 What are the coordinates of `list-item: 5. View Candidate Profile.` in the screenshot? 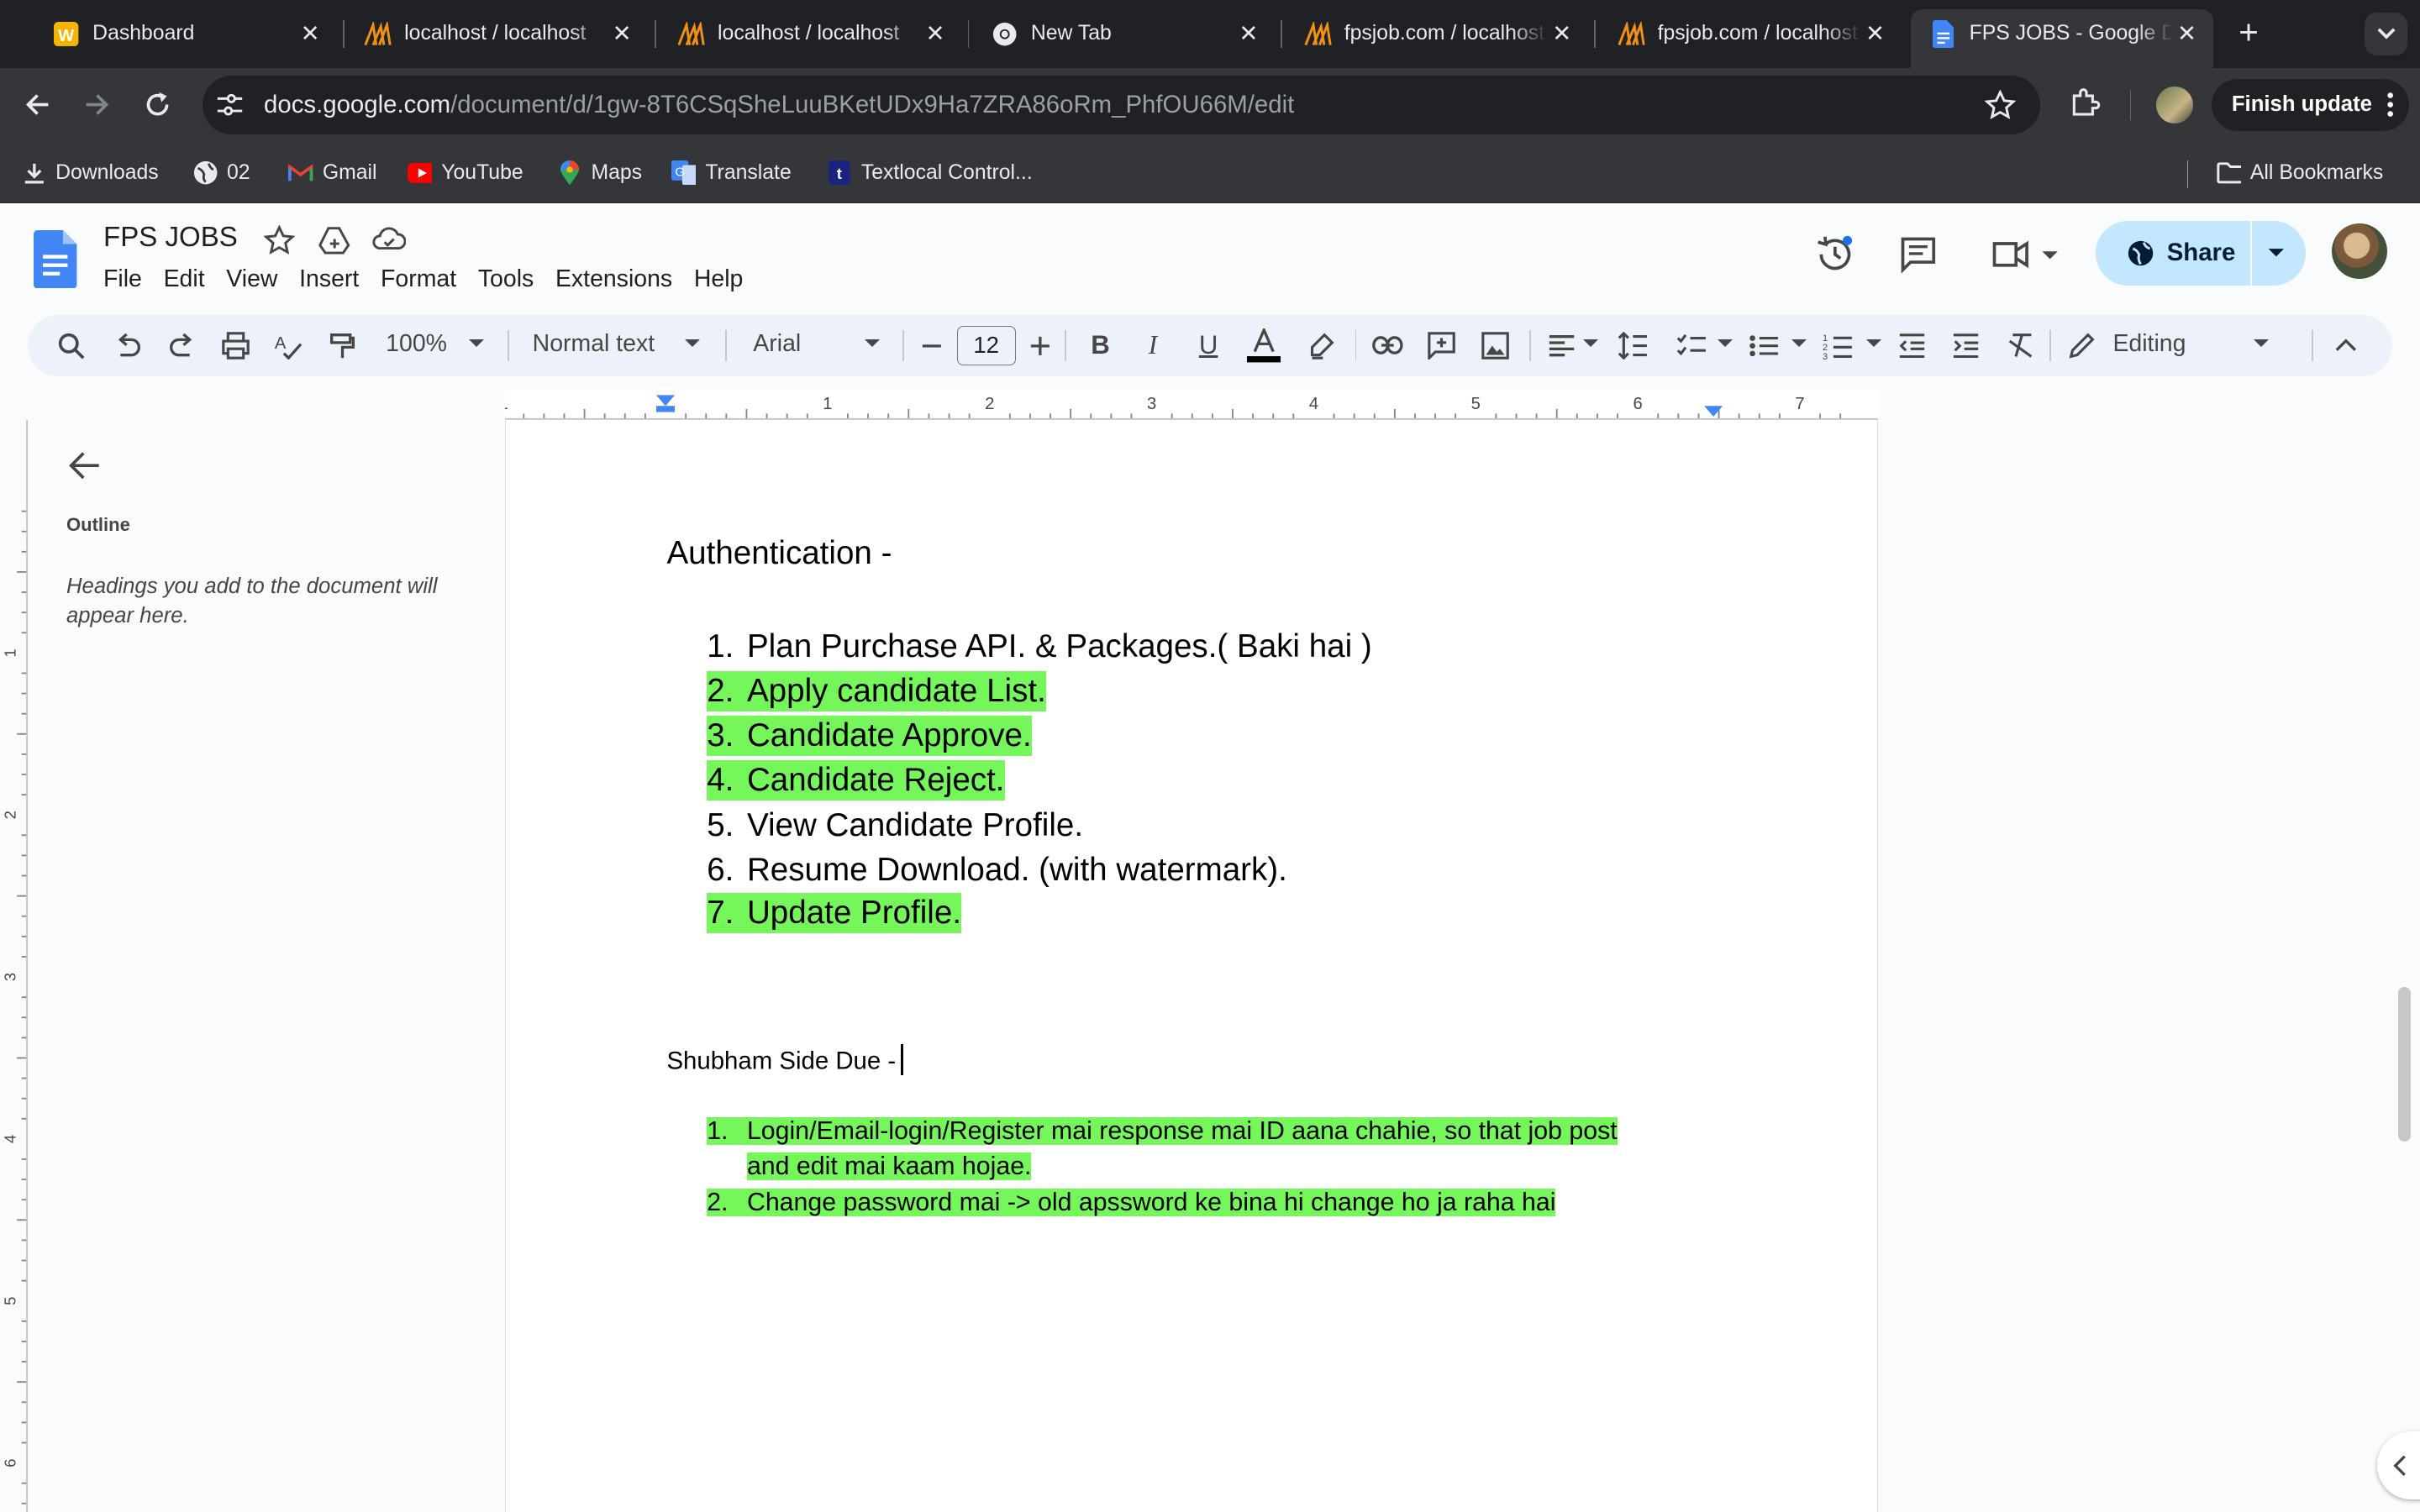 It's located at (895, 826).